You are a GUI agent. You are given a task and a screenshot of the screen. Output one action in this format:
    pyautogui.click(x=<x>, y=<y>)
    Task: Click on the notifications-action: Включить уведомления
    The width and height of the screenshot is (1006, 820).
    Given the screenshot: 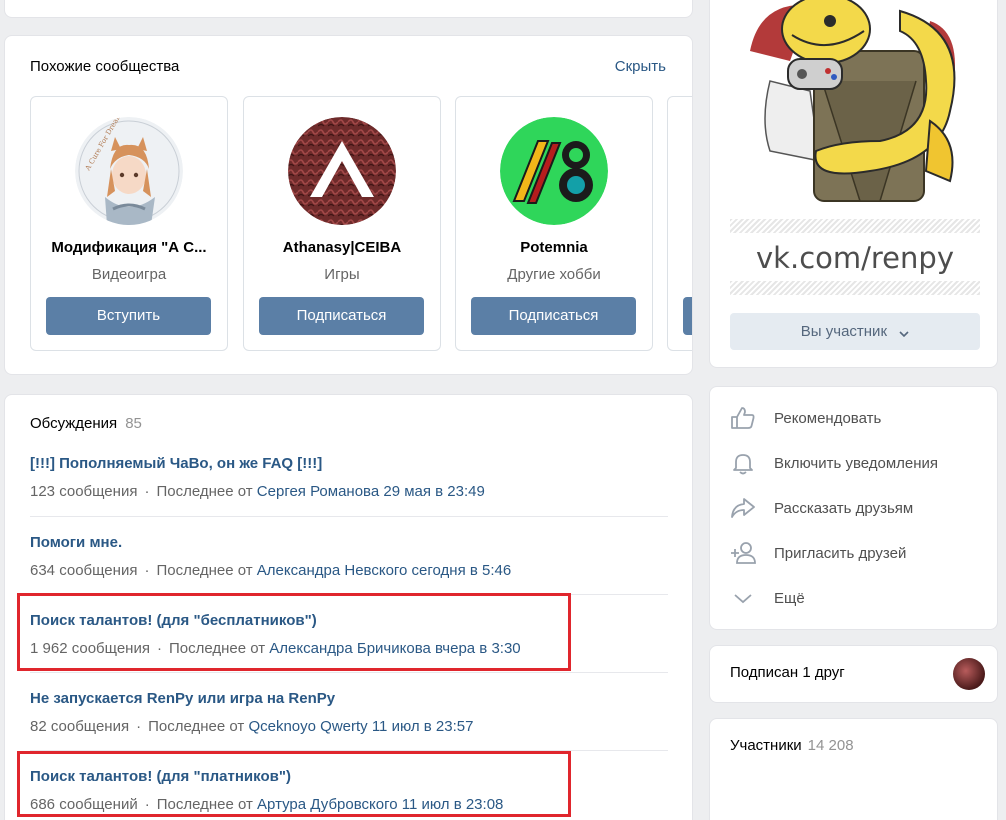 What is the action you would take?
    pyautogui.click(x=834, y=463)
    